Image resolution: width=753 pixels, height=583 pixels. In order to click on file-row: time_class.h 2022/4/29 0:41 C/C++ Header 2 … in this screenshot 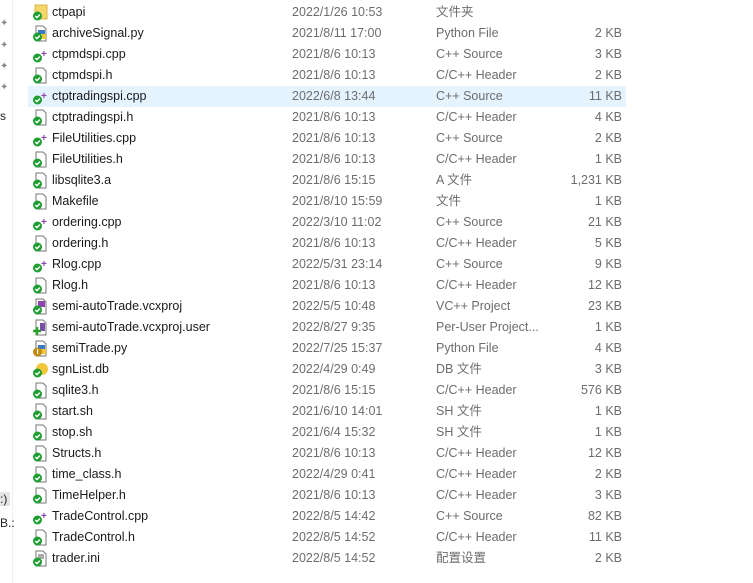, I will do `click(327, 474)`.